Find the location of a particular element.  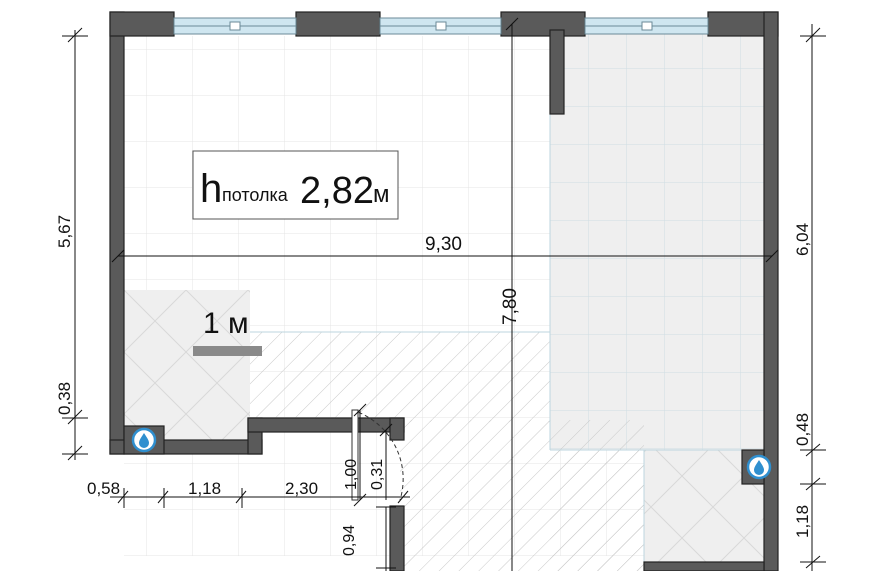

wall-door-jamb is located at coordinates (397, 429).